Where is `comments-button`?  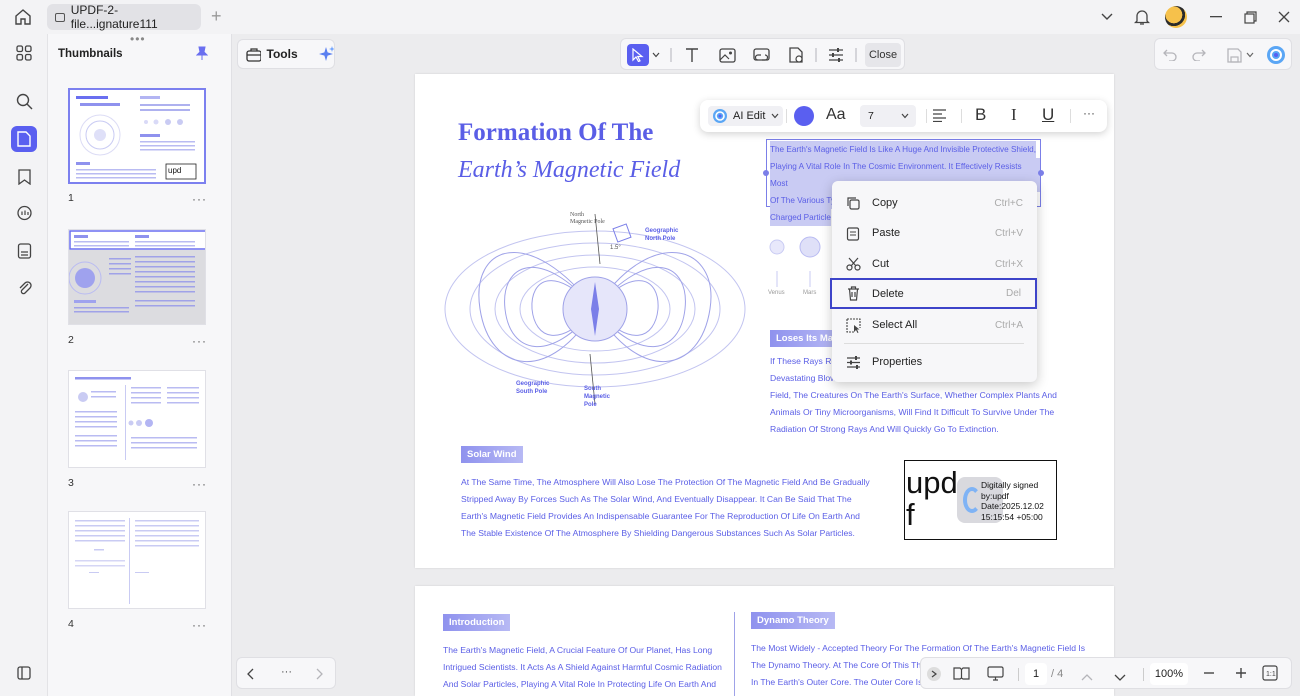
comments-button is located at coordinates (24, 213).